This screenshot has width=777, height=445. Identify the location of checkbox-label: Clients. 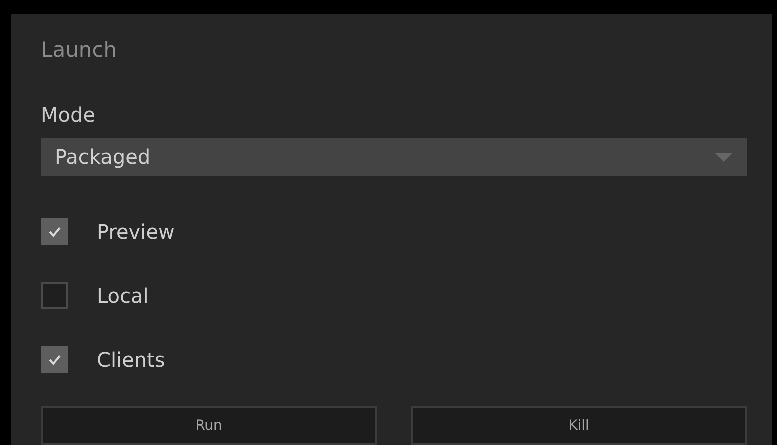
(131, 360).